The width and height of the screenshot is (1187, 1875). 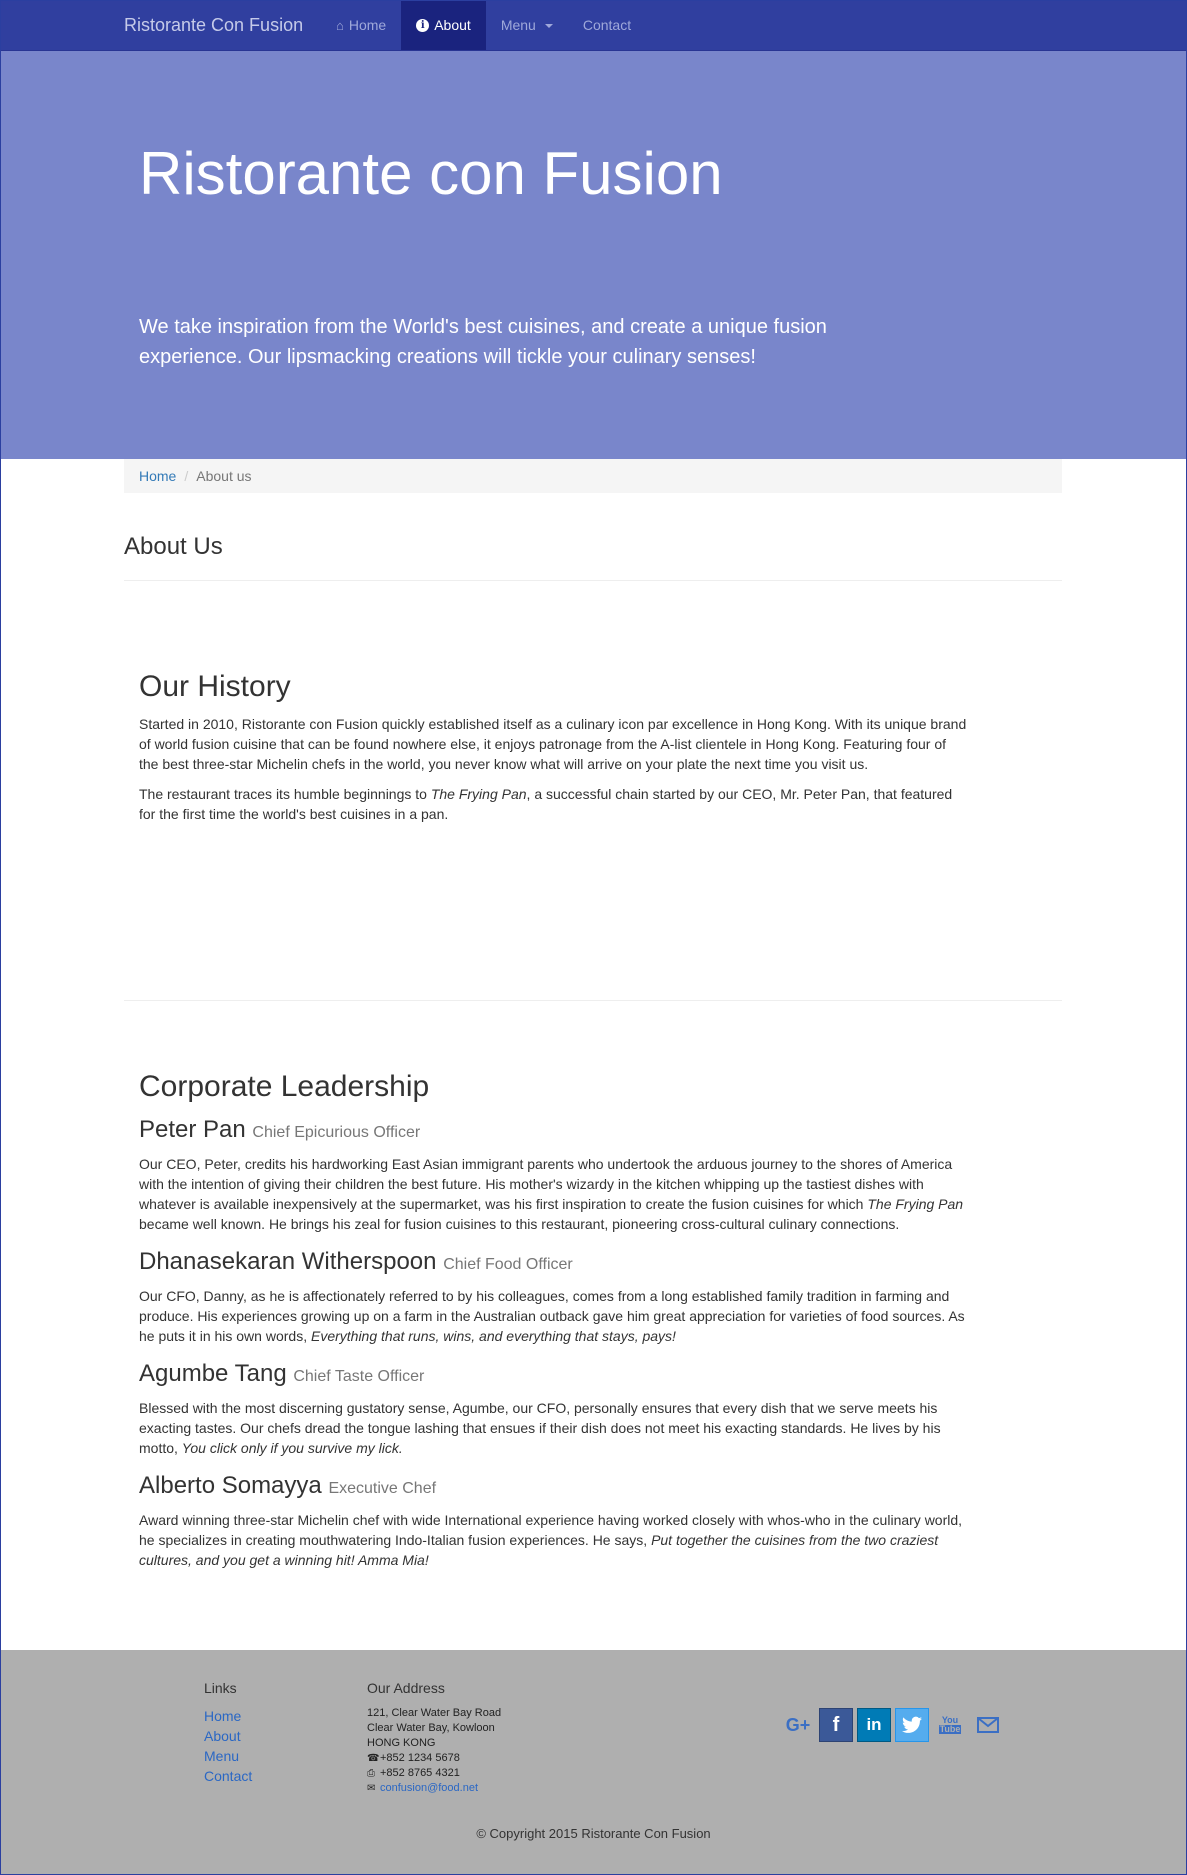 What do you see at coordinates (874, 1725) in the screenshot?
I see `linkedin-icon: in` at bounding box center [874, 1725].